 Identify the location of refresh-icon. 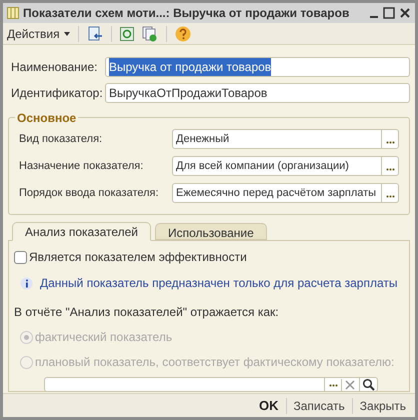
(127, 33).